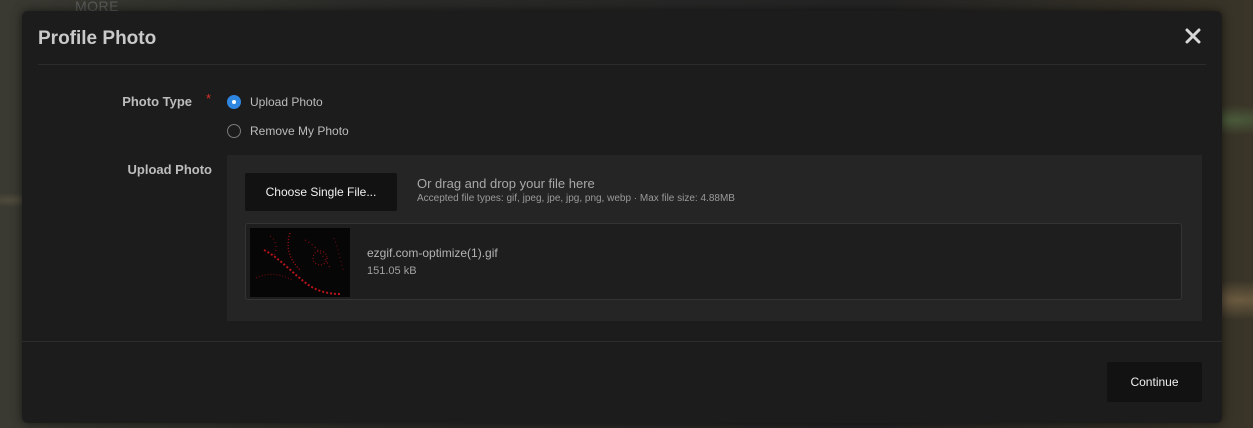 The width and height of the screenshot is (1253, 428). Describe the element at coordinates (622, 341) in the screenshot. I see `footer-divider` at that location.